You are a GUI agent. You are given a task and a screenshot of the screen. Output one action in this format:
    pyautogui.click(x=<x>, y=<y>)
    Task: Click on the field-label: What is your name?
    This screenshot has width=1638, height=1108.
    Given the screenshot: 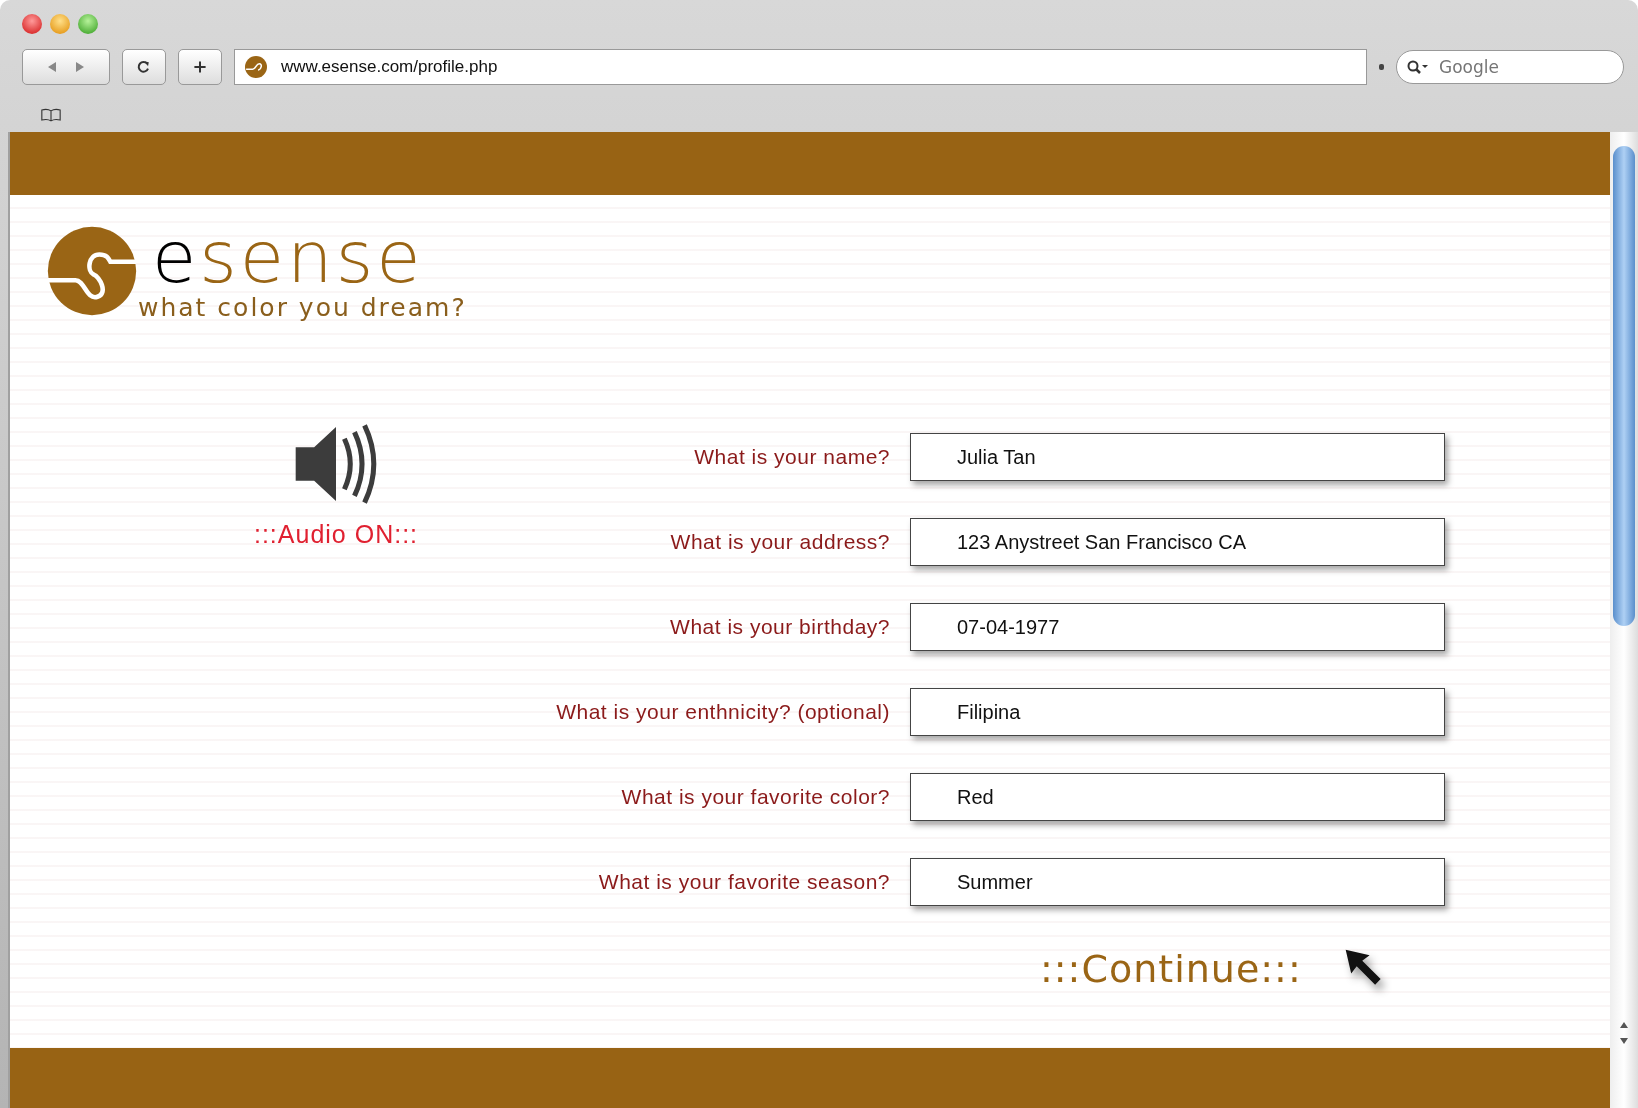 What is the action you would take?
    pyautogui.click(x=792, y=457)
    